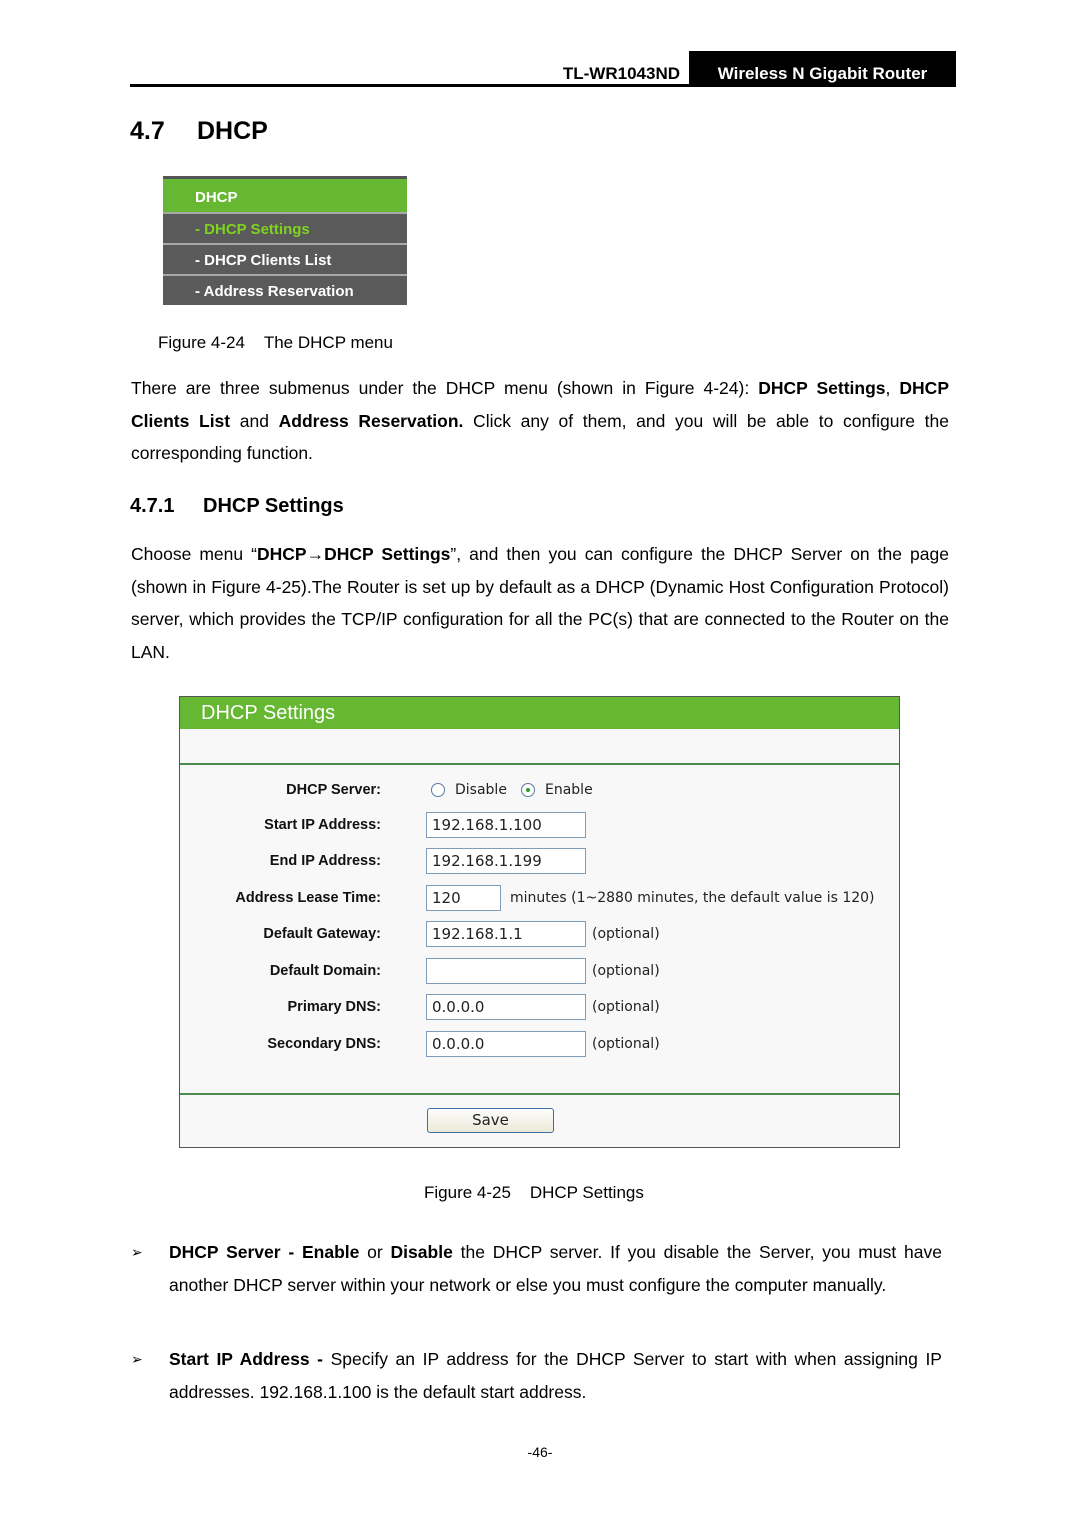  Describe the element at coordinates (490, 1120) in the screenshot. I see `save-button: Save` at that location.